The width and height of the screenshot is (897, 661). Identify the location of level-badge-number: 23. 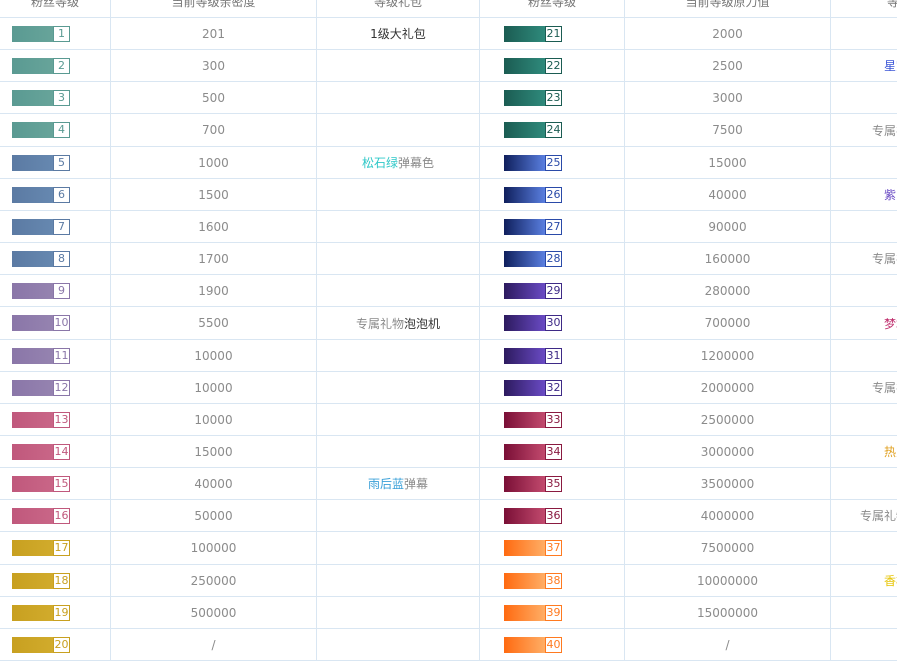
(553, 97).